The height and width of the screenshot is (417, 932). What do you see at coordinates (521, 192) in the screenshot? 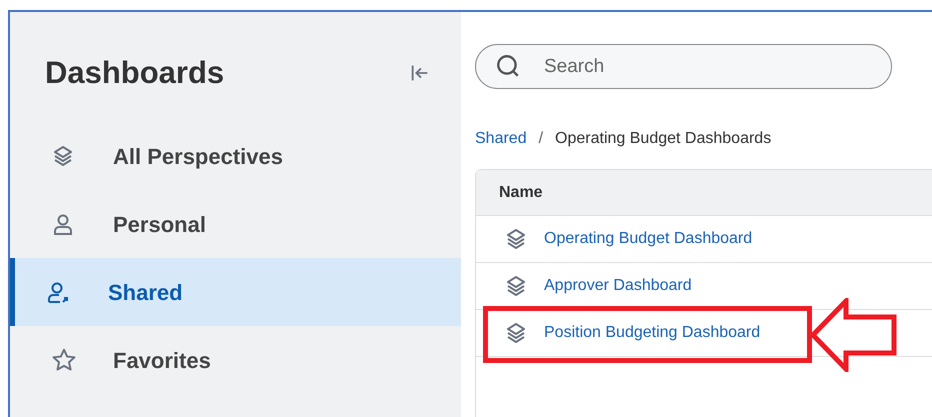
I see `column-header: Name` at bounding box center [521, 192].